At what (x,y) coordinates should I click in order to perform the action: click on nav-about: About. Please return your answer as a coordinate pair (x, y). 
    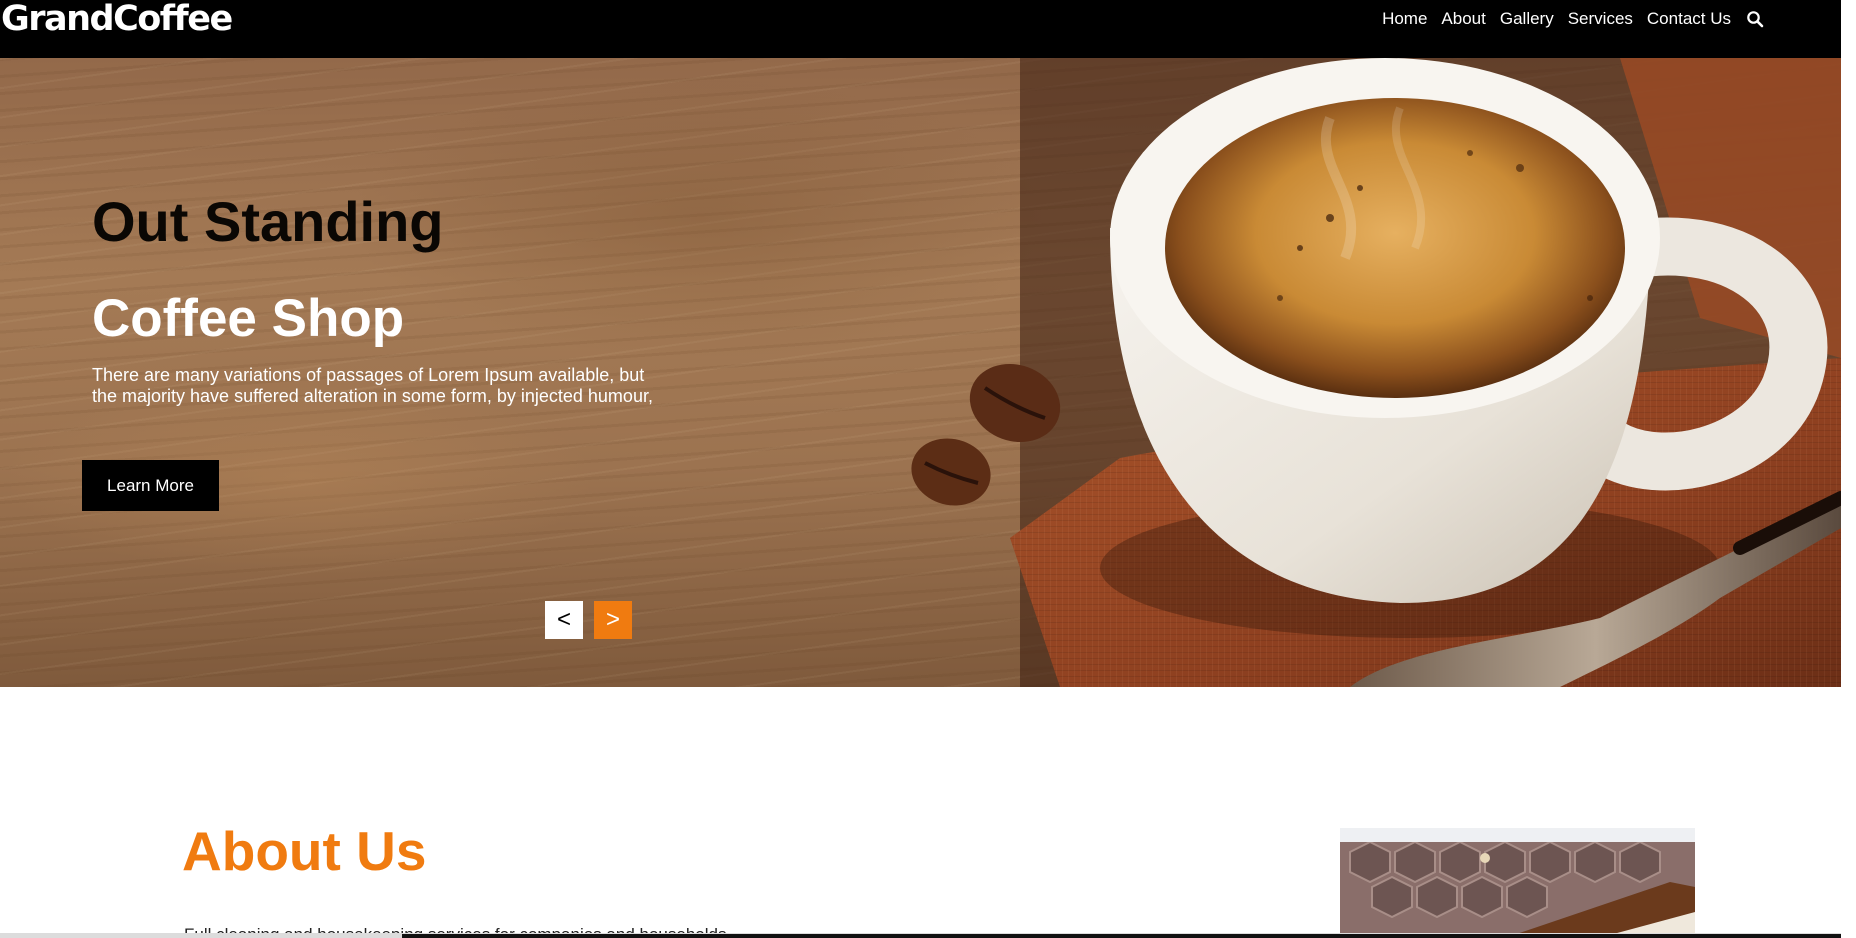
    Looking at the image, I should click on (1463, 19).